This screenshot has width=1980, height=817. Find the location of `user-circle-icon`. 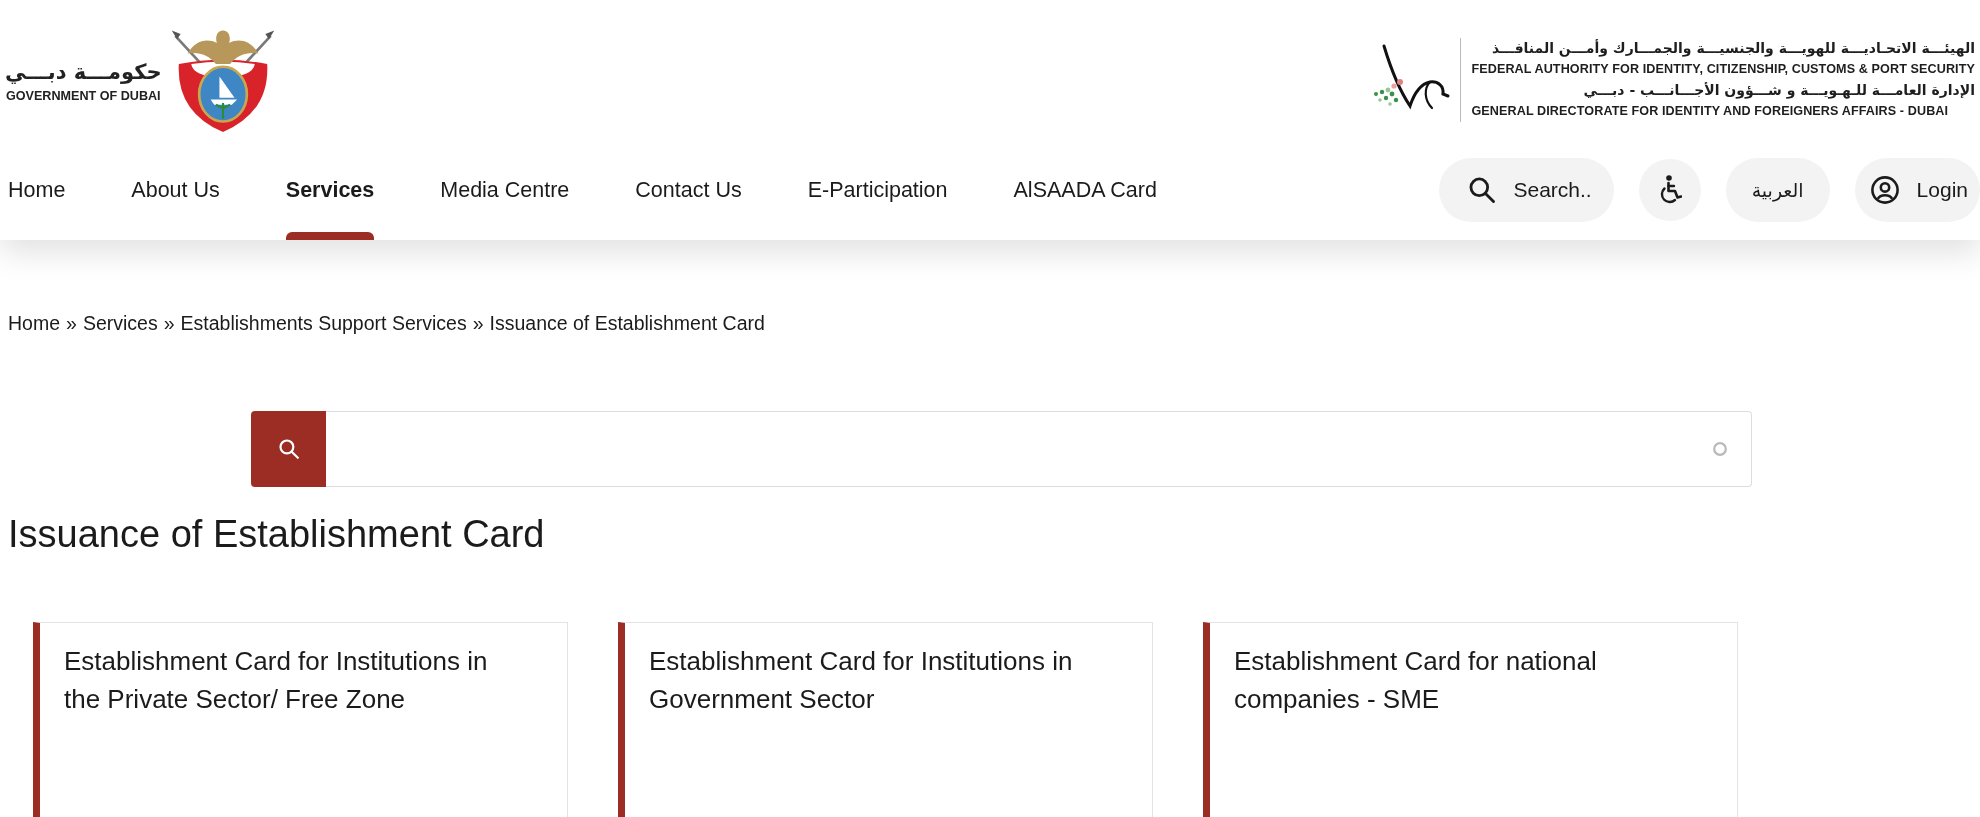

user-circle-icon is located at coordinates (1884, 190).